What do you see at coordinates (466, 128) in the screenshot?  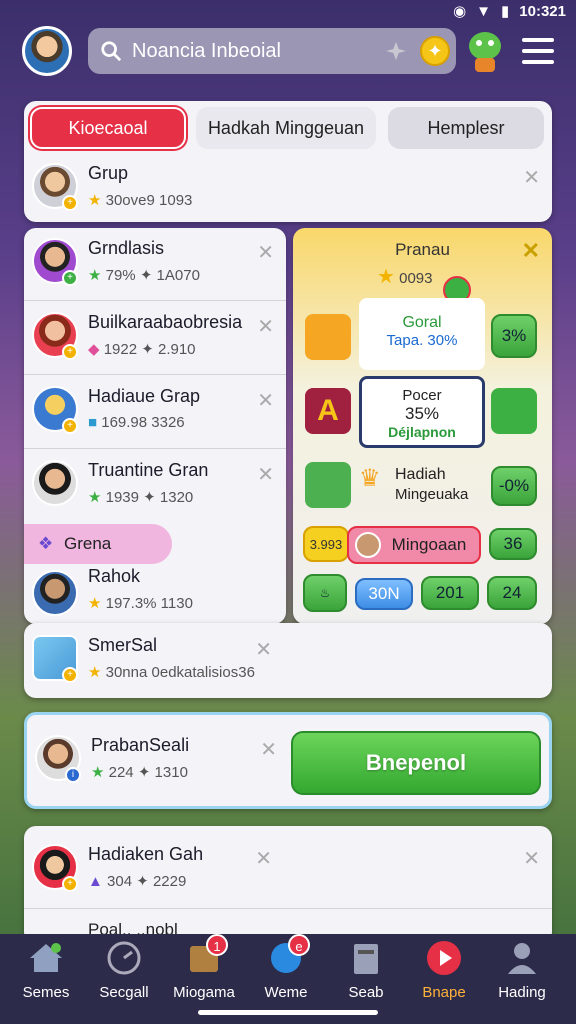 I see `tab-hemplesr: Hemplesr` at bounding box center [466, 128].